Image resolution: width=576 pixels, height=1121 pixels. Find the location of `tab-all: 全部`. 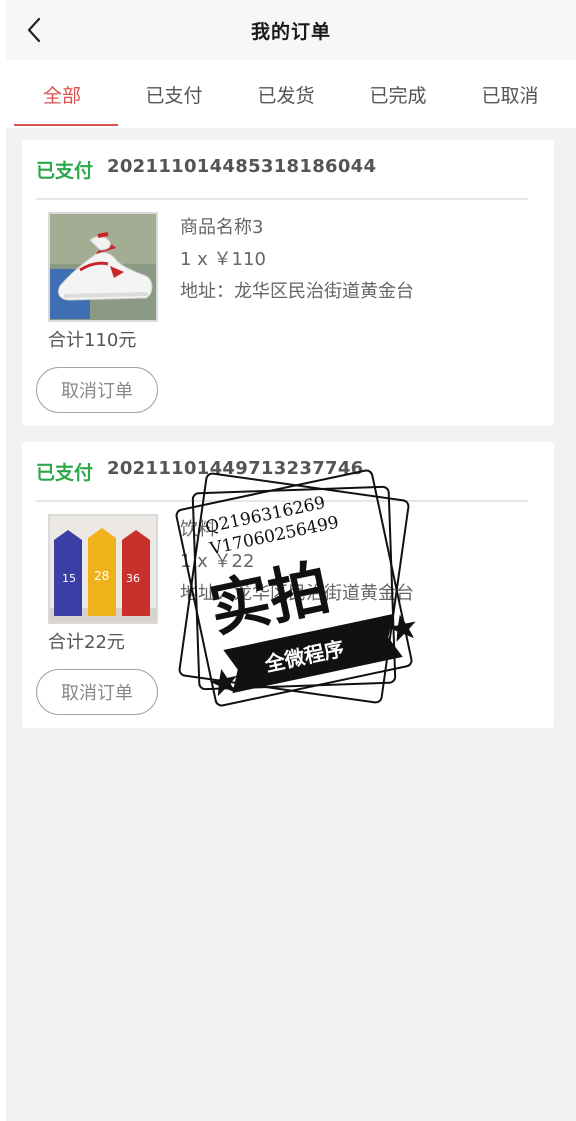

tab-all: 全部 is located at coordinates (62, 94).